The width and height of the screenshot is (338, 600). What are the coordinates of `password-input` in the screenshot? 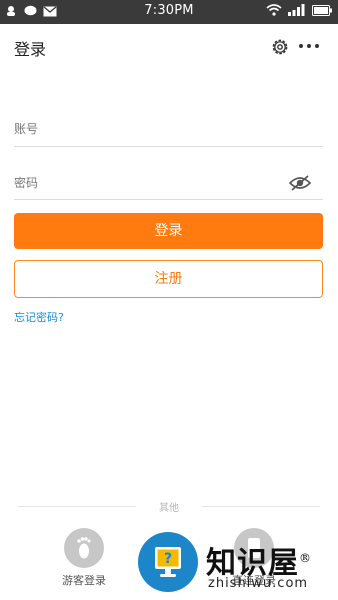 It's located at (144, 183).